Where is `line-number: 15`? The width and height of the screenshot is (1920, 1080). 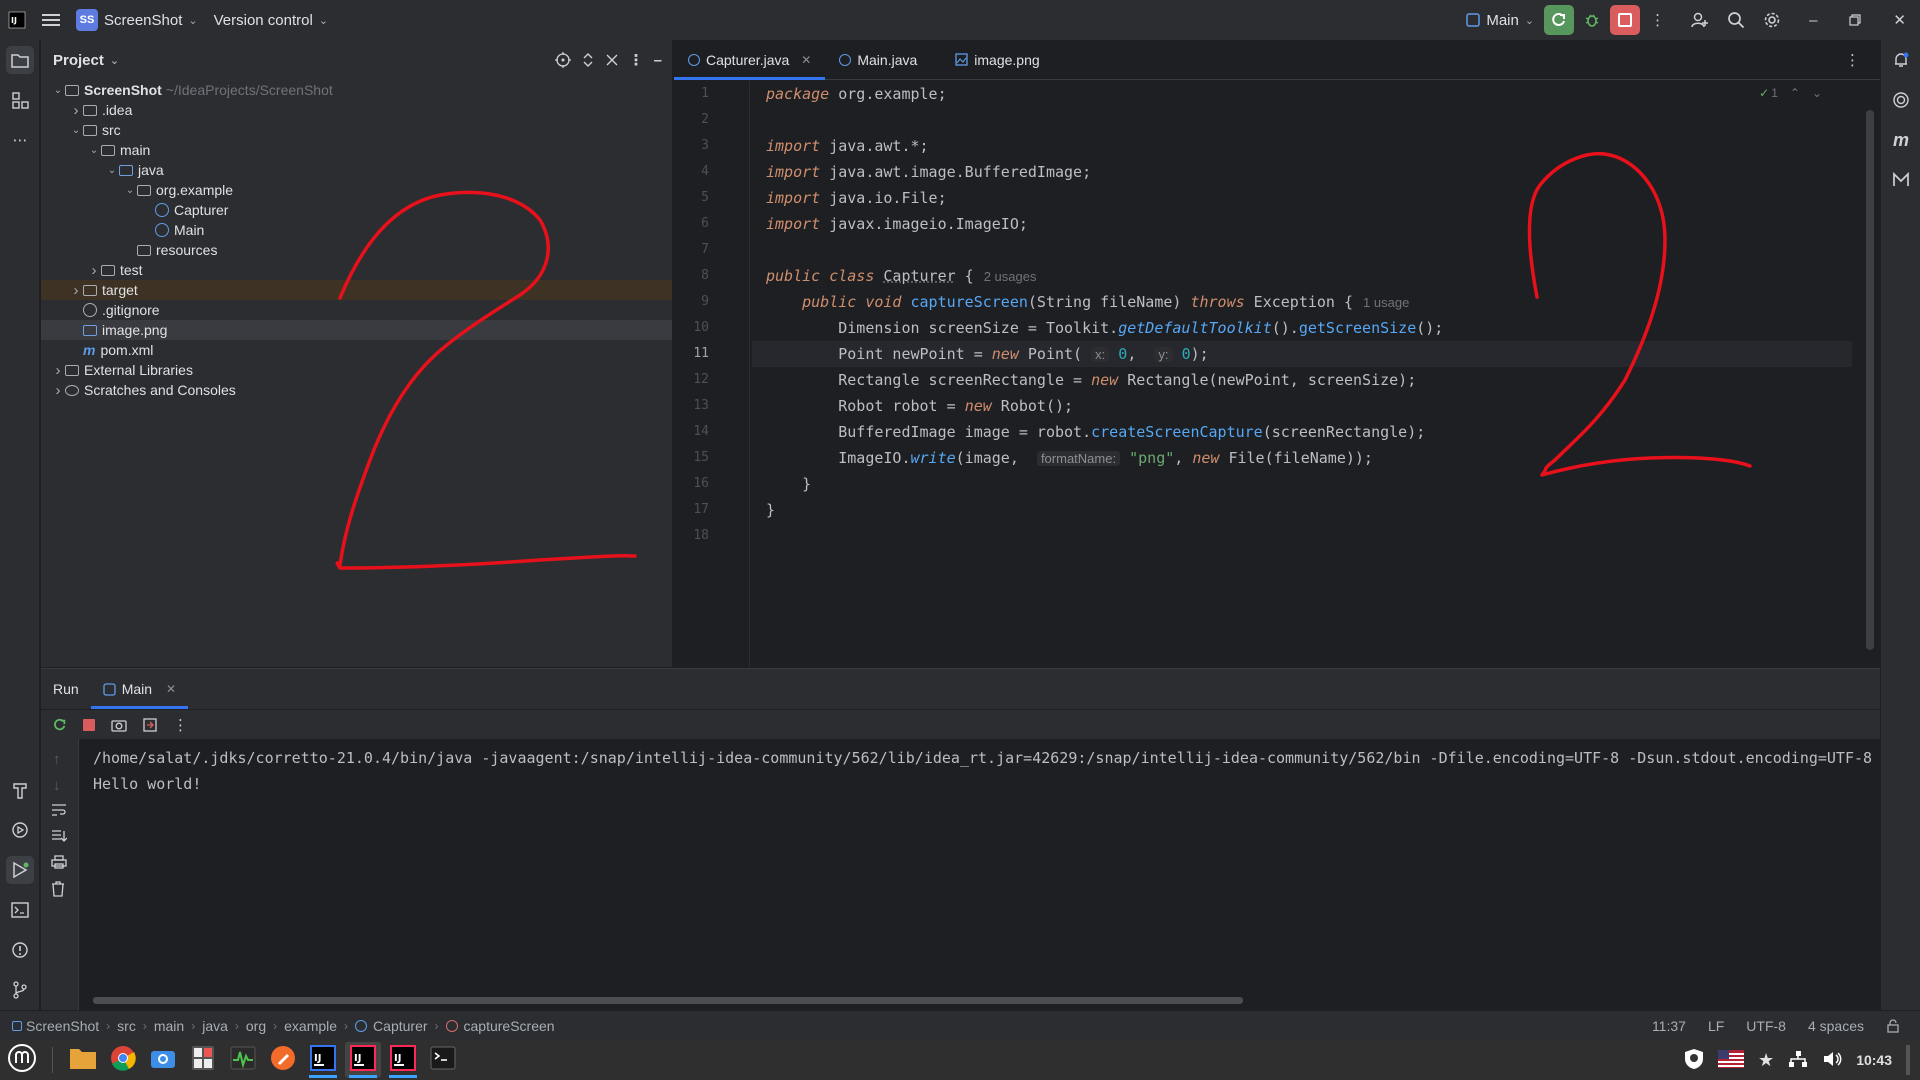 line-number: 15 is located at coordinates (694, 457).